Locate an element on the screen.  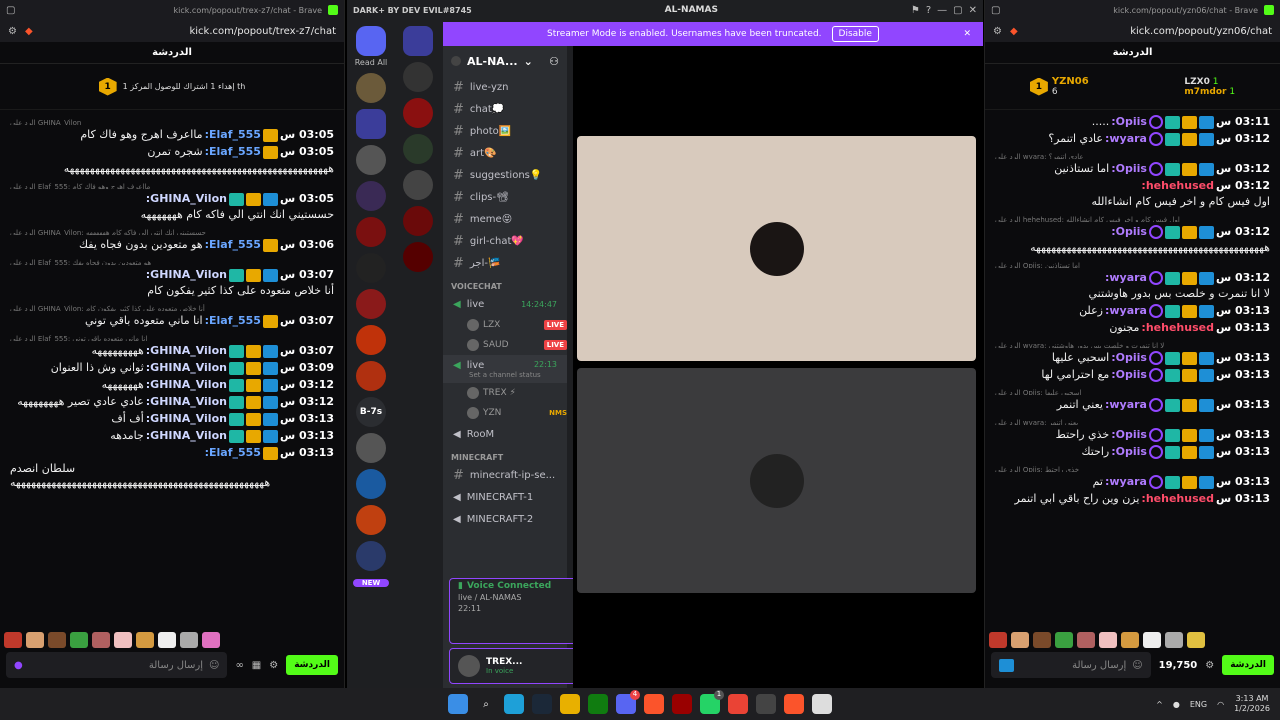
store-icon: ▦ is located at coordinates (256, 665).